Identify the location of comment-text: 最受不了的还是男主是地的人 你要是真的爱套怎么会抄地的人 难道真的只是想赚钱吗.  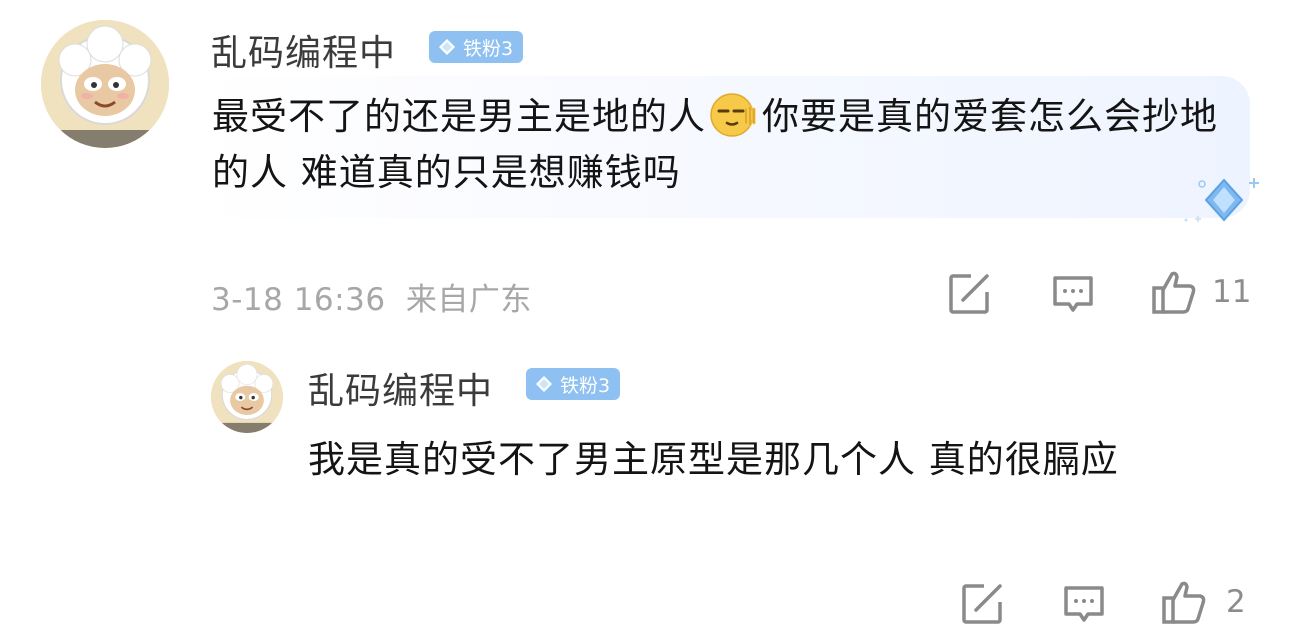
(717, 145).